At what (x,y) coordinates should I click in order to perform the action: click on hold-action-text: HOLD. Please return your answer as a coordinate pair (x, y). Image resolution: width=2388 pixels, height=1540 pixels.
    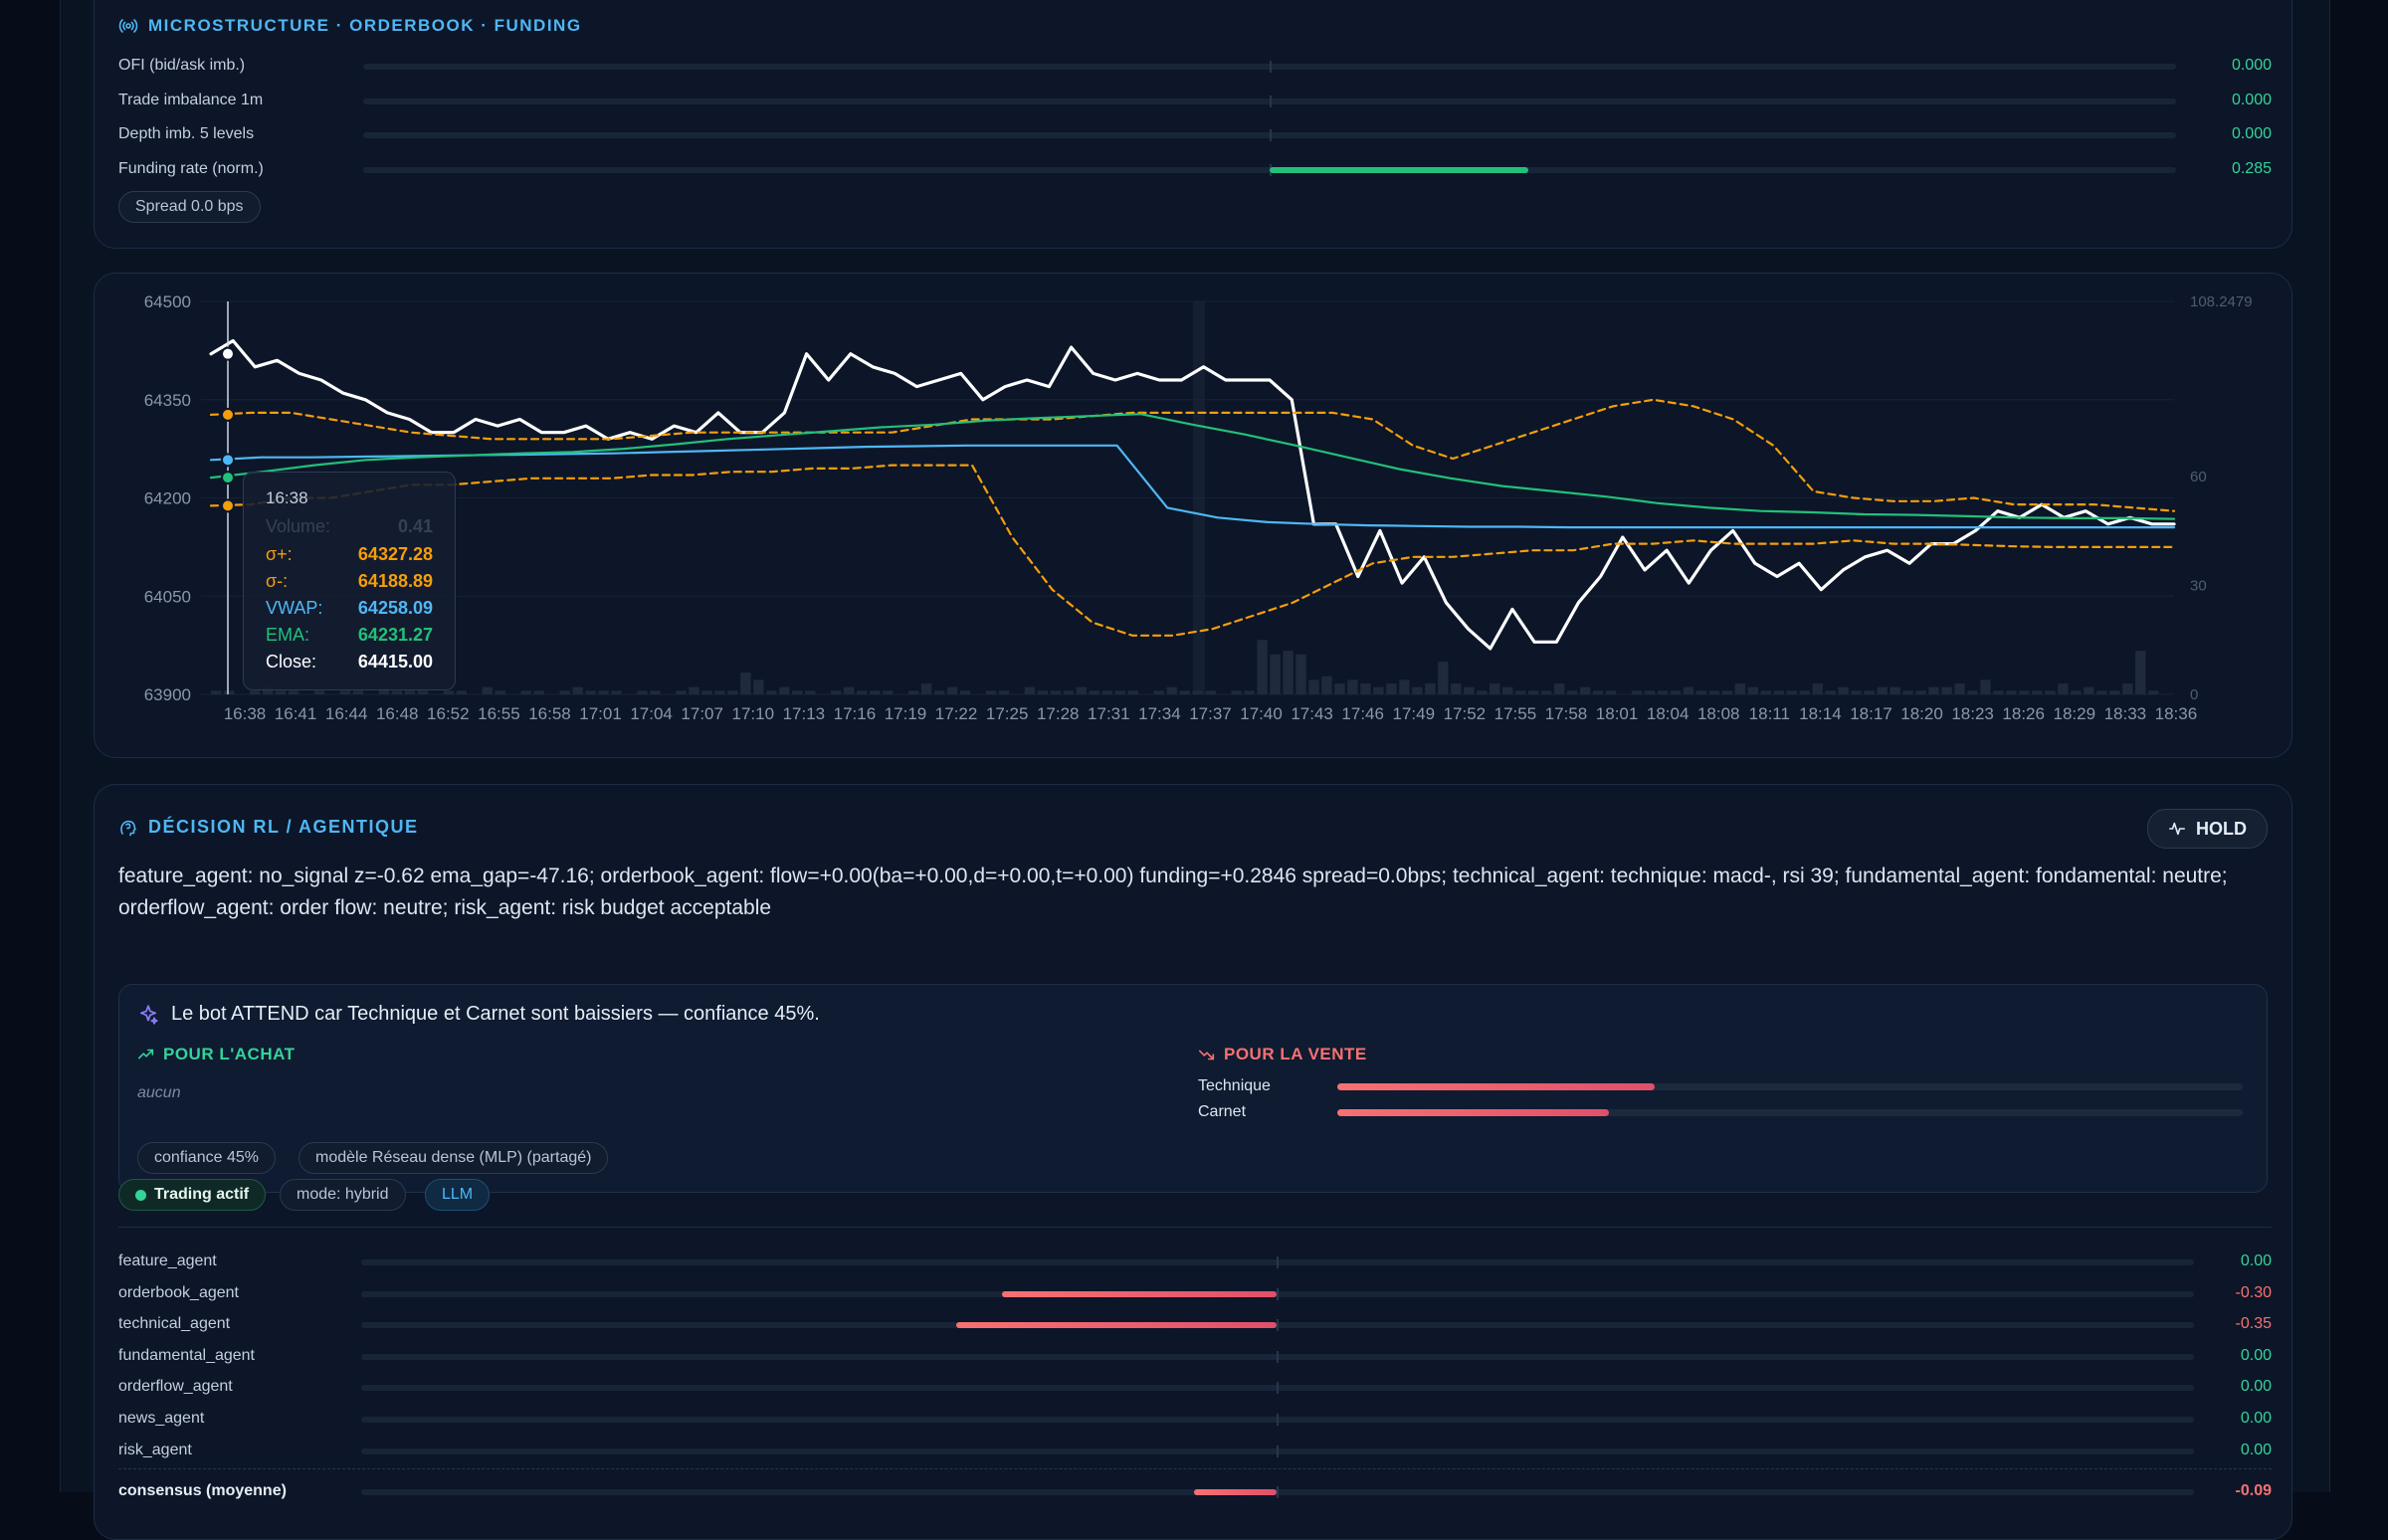
    Looking at the image, I should click on (2221, 828).